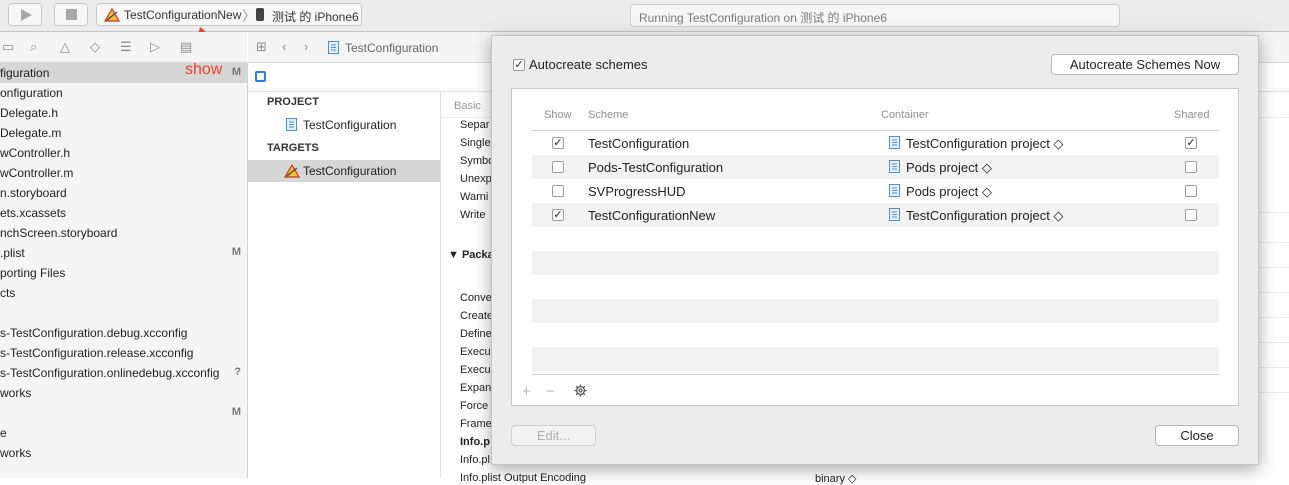 Image resolution: width=1289 pixels, height=485 pixels. I want to click on remove-icon: −, so click(550, 391).